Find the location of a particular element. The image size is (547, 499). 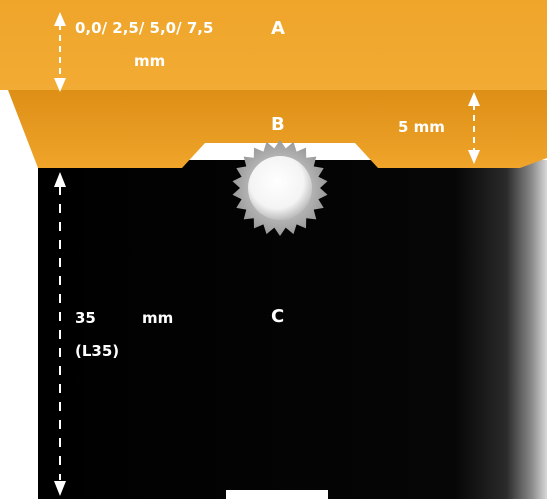

label-b-dimension: 5 mm is located at coordinates (421, 127).